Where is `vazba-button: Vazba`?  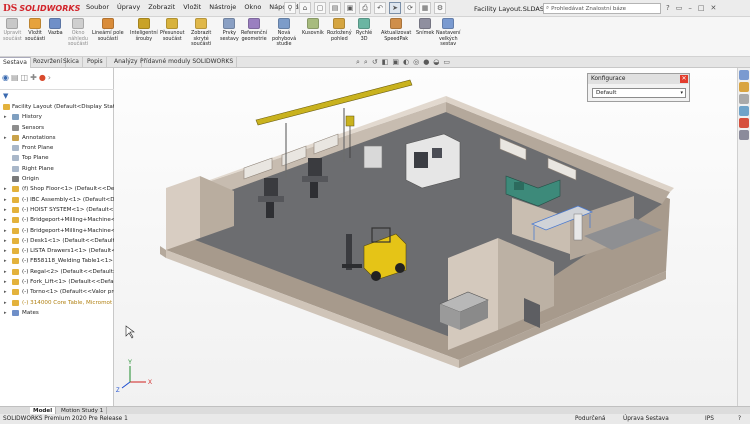
vazba-button: Vazba is located at coordinates (55, 27).